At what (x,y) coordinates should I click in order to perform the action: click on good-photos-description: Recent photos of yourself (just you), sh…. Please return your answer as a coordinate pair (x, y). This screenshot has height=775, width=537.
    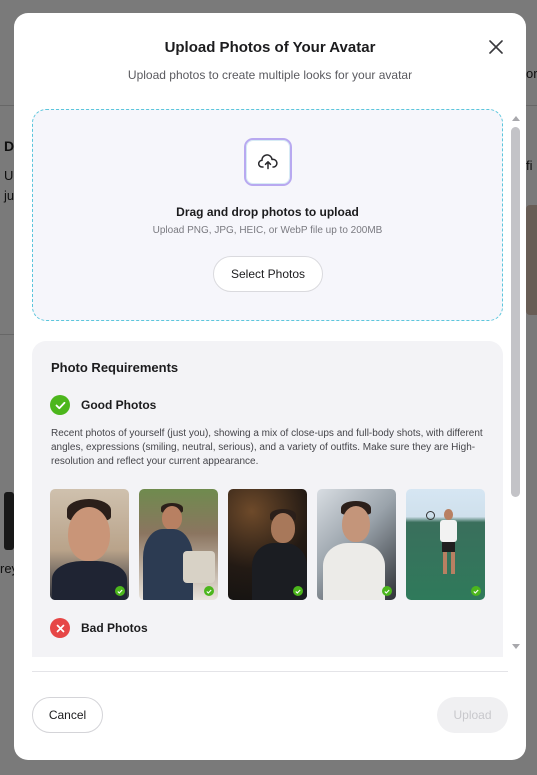
    Looking at the image, I should click on (267, 447).